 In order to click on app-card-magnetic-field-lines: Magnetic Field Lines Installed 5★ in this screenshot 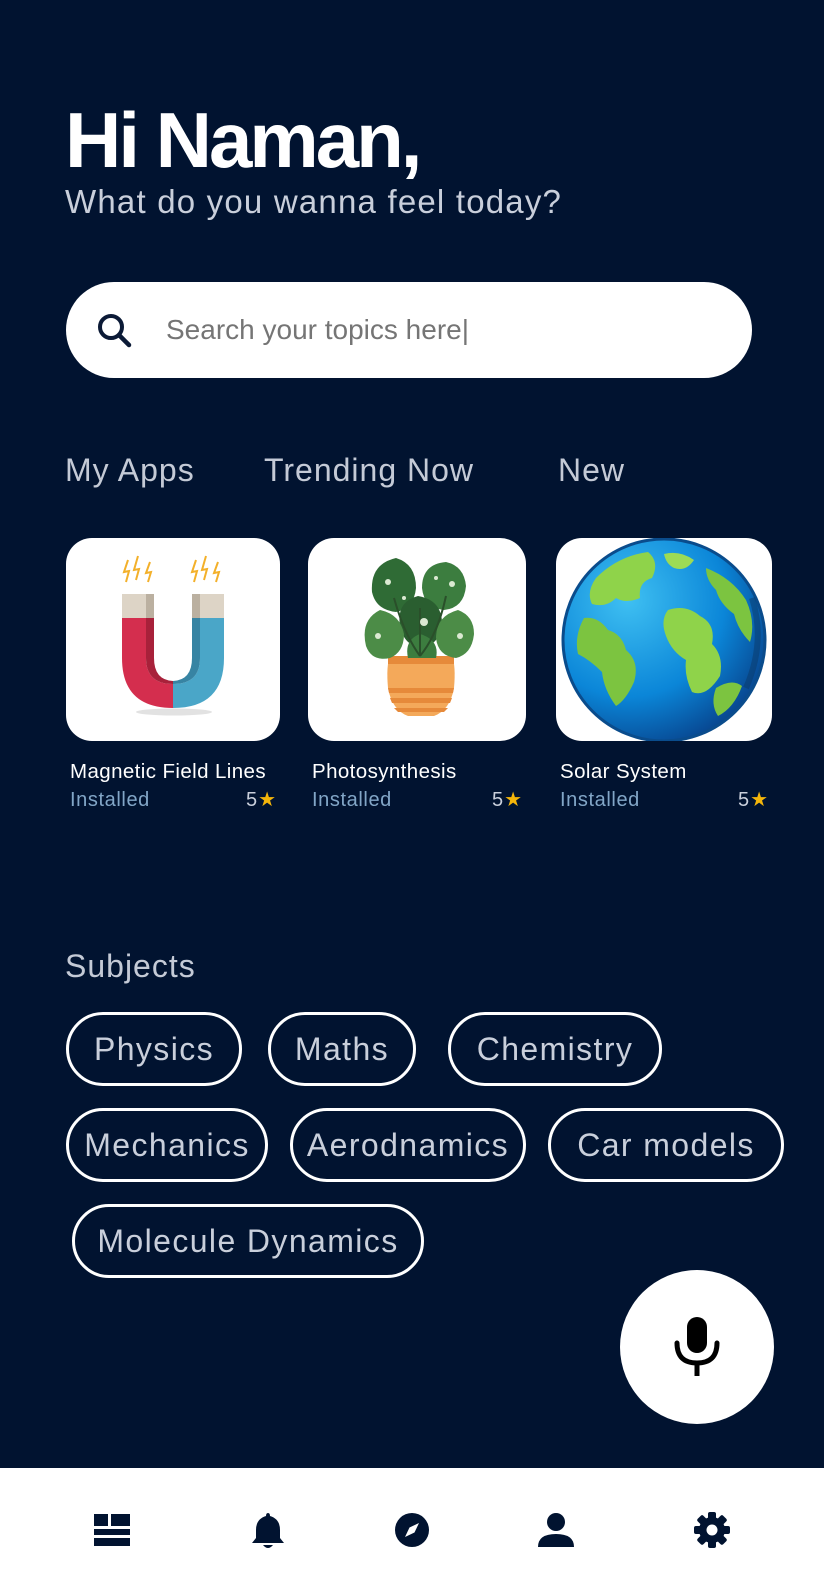, I will do `click(173, 675)`.